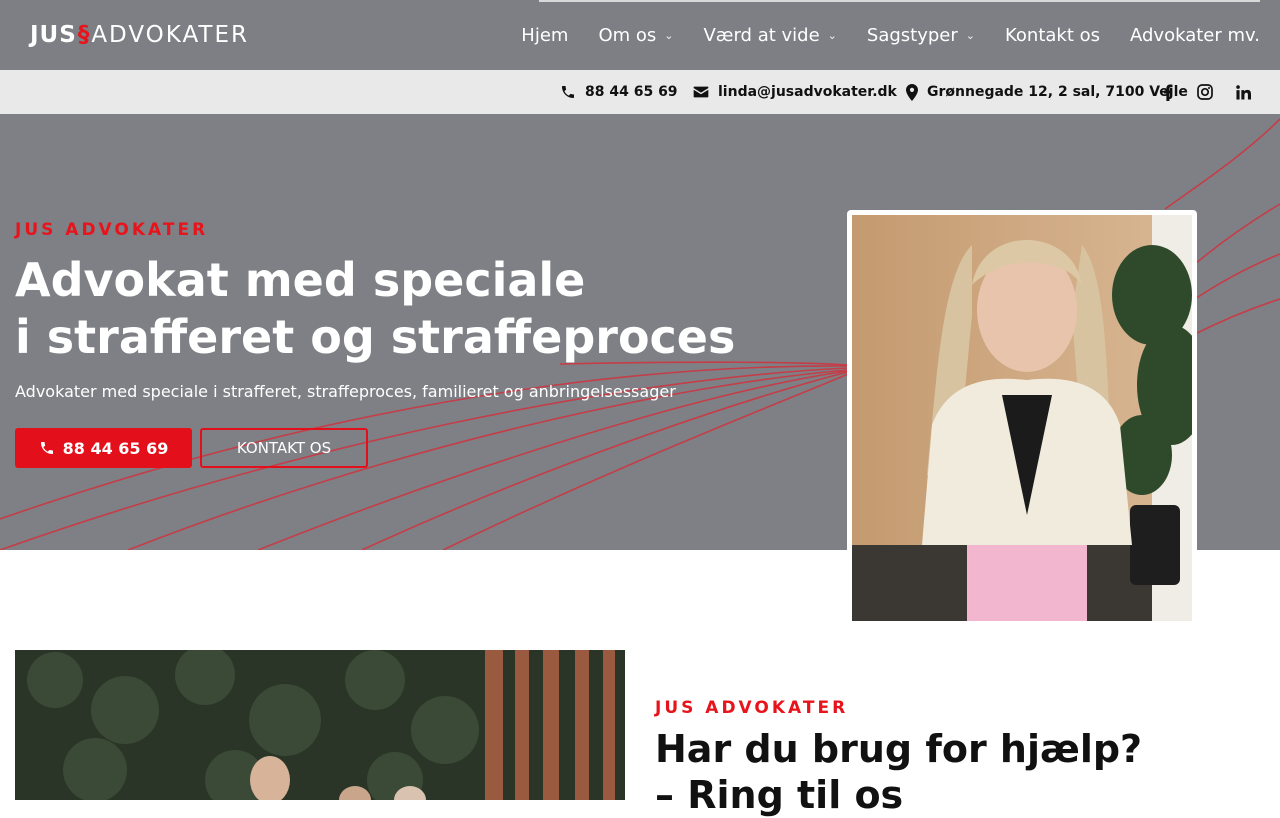 This screenshot has height=818, width=1280. I want to click on facebook-link, so click(1168, 92).